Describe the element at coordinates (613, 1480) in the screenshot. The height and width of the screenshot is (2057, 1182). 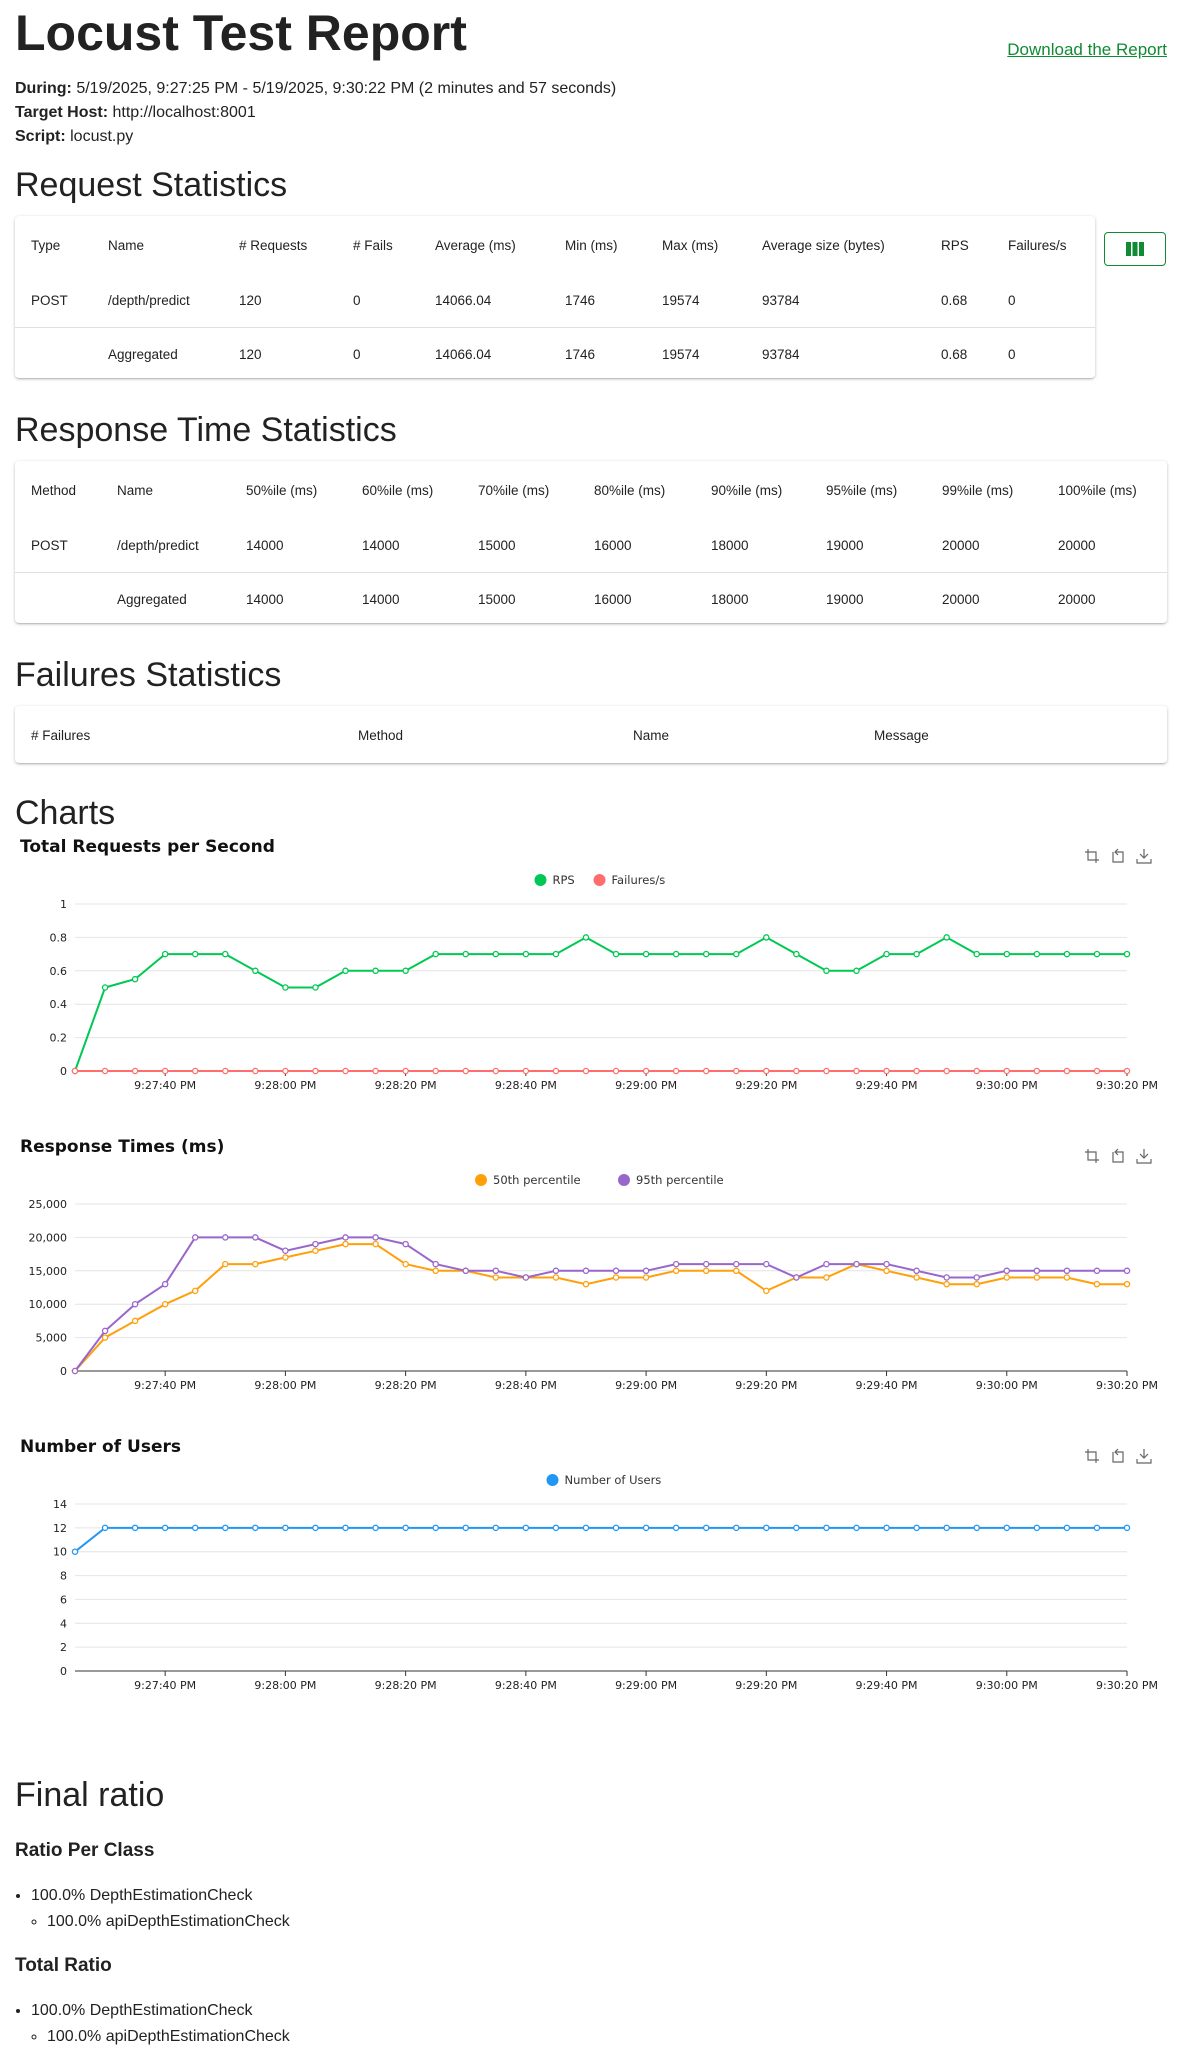
I see `legend-label: Number of Users` at that location.